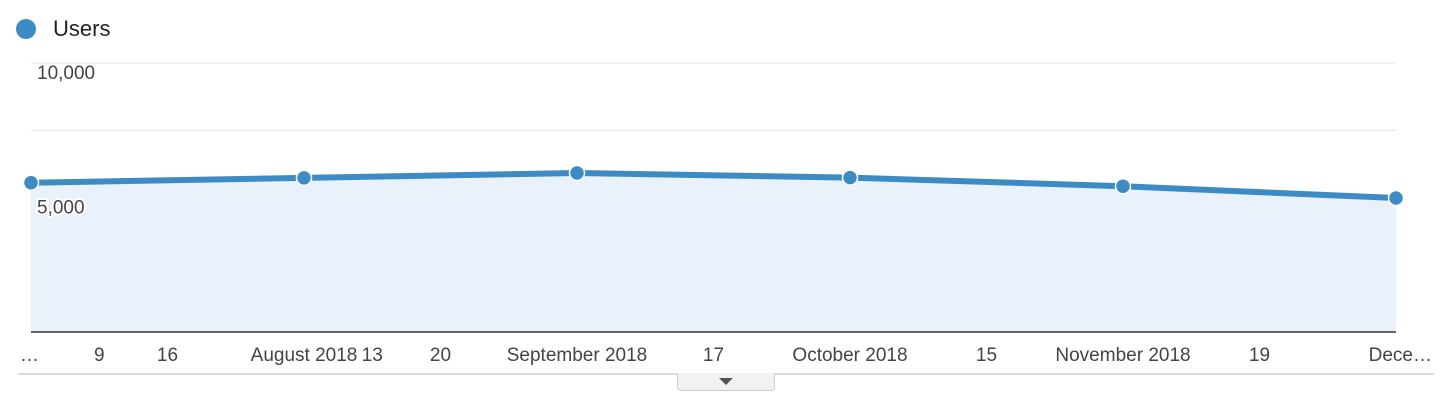 The width and height of the screenshot is (1454, 408). I want to click on x-tick-label: 9, so click(99, 355).